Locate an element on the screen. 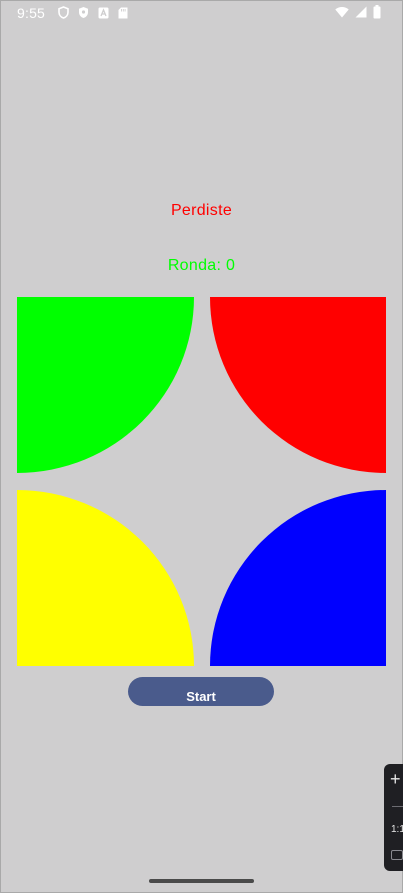 The height and width of the screenshot is (893, 403). green-pad is located at coordinates (105, 385).